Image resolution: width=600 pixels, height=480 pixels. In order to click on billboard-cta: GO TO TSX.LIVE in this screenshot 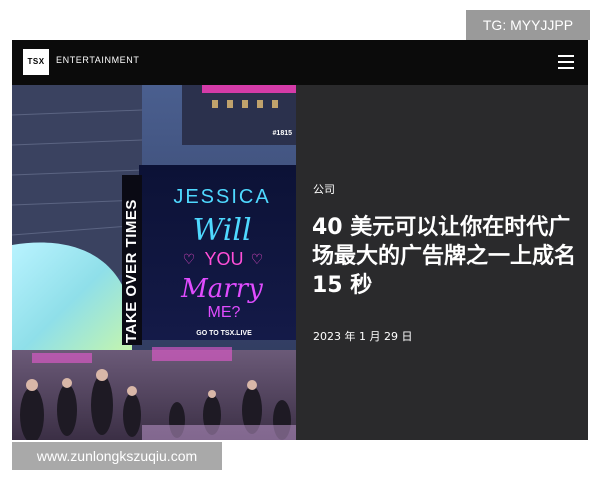, I will do `click(224, 333)`.